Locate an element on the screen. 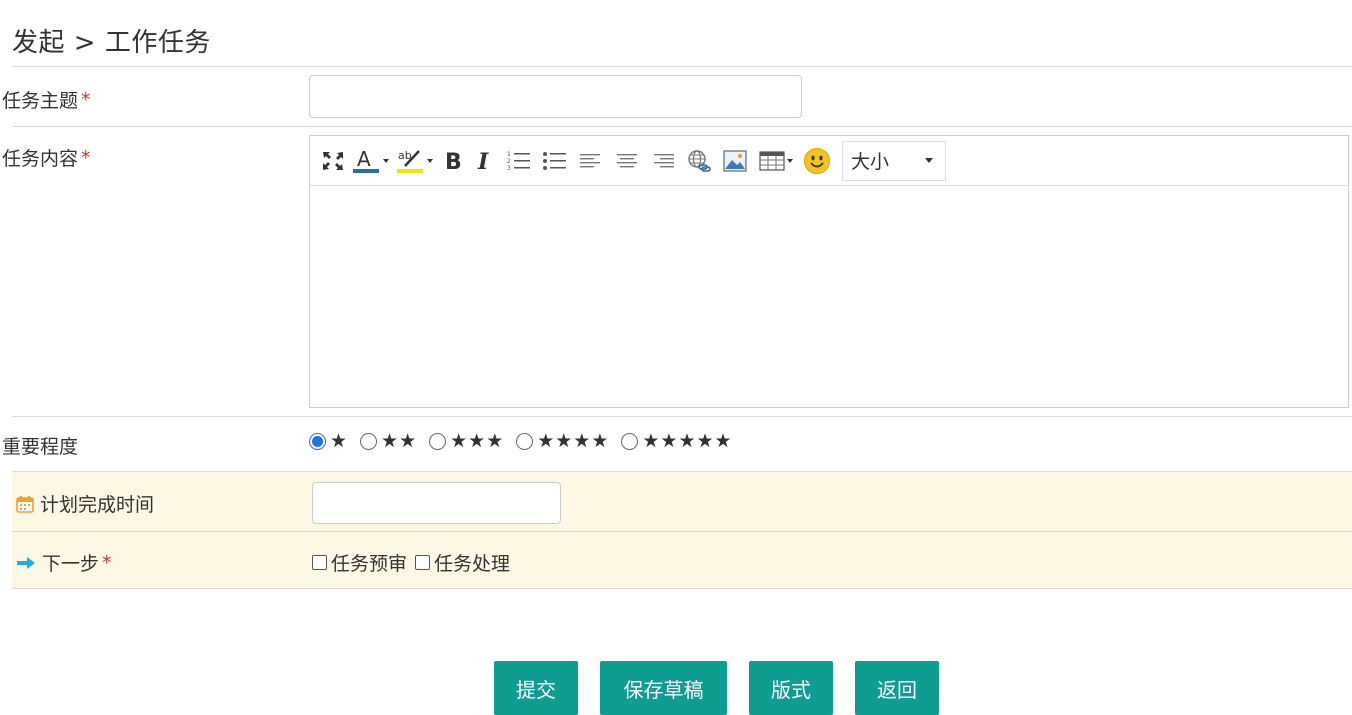  next-step-label: 下一步 * is located at coordinates (64, 562).